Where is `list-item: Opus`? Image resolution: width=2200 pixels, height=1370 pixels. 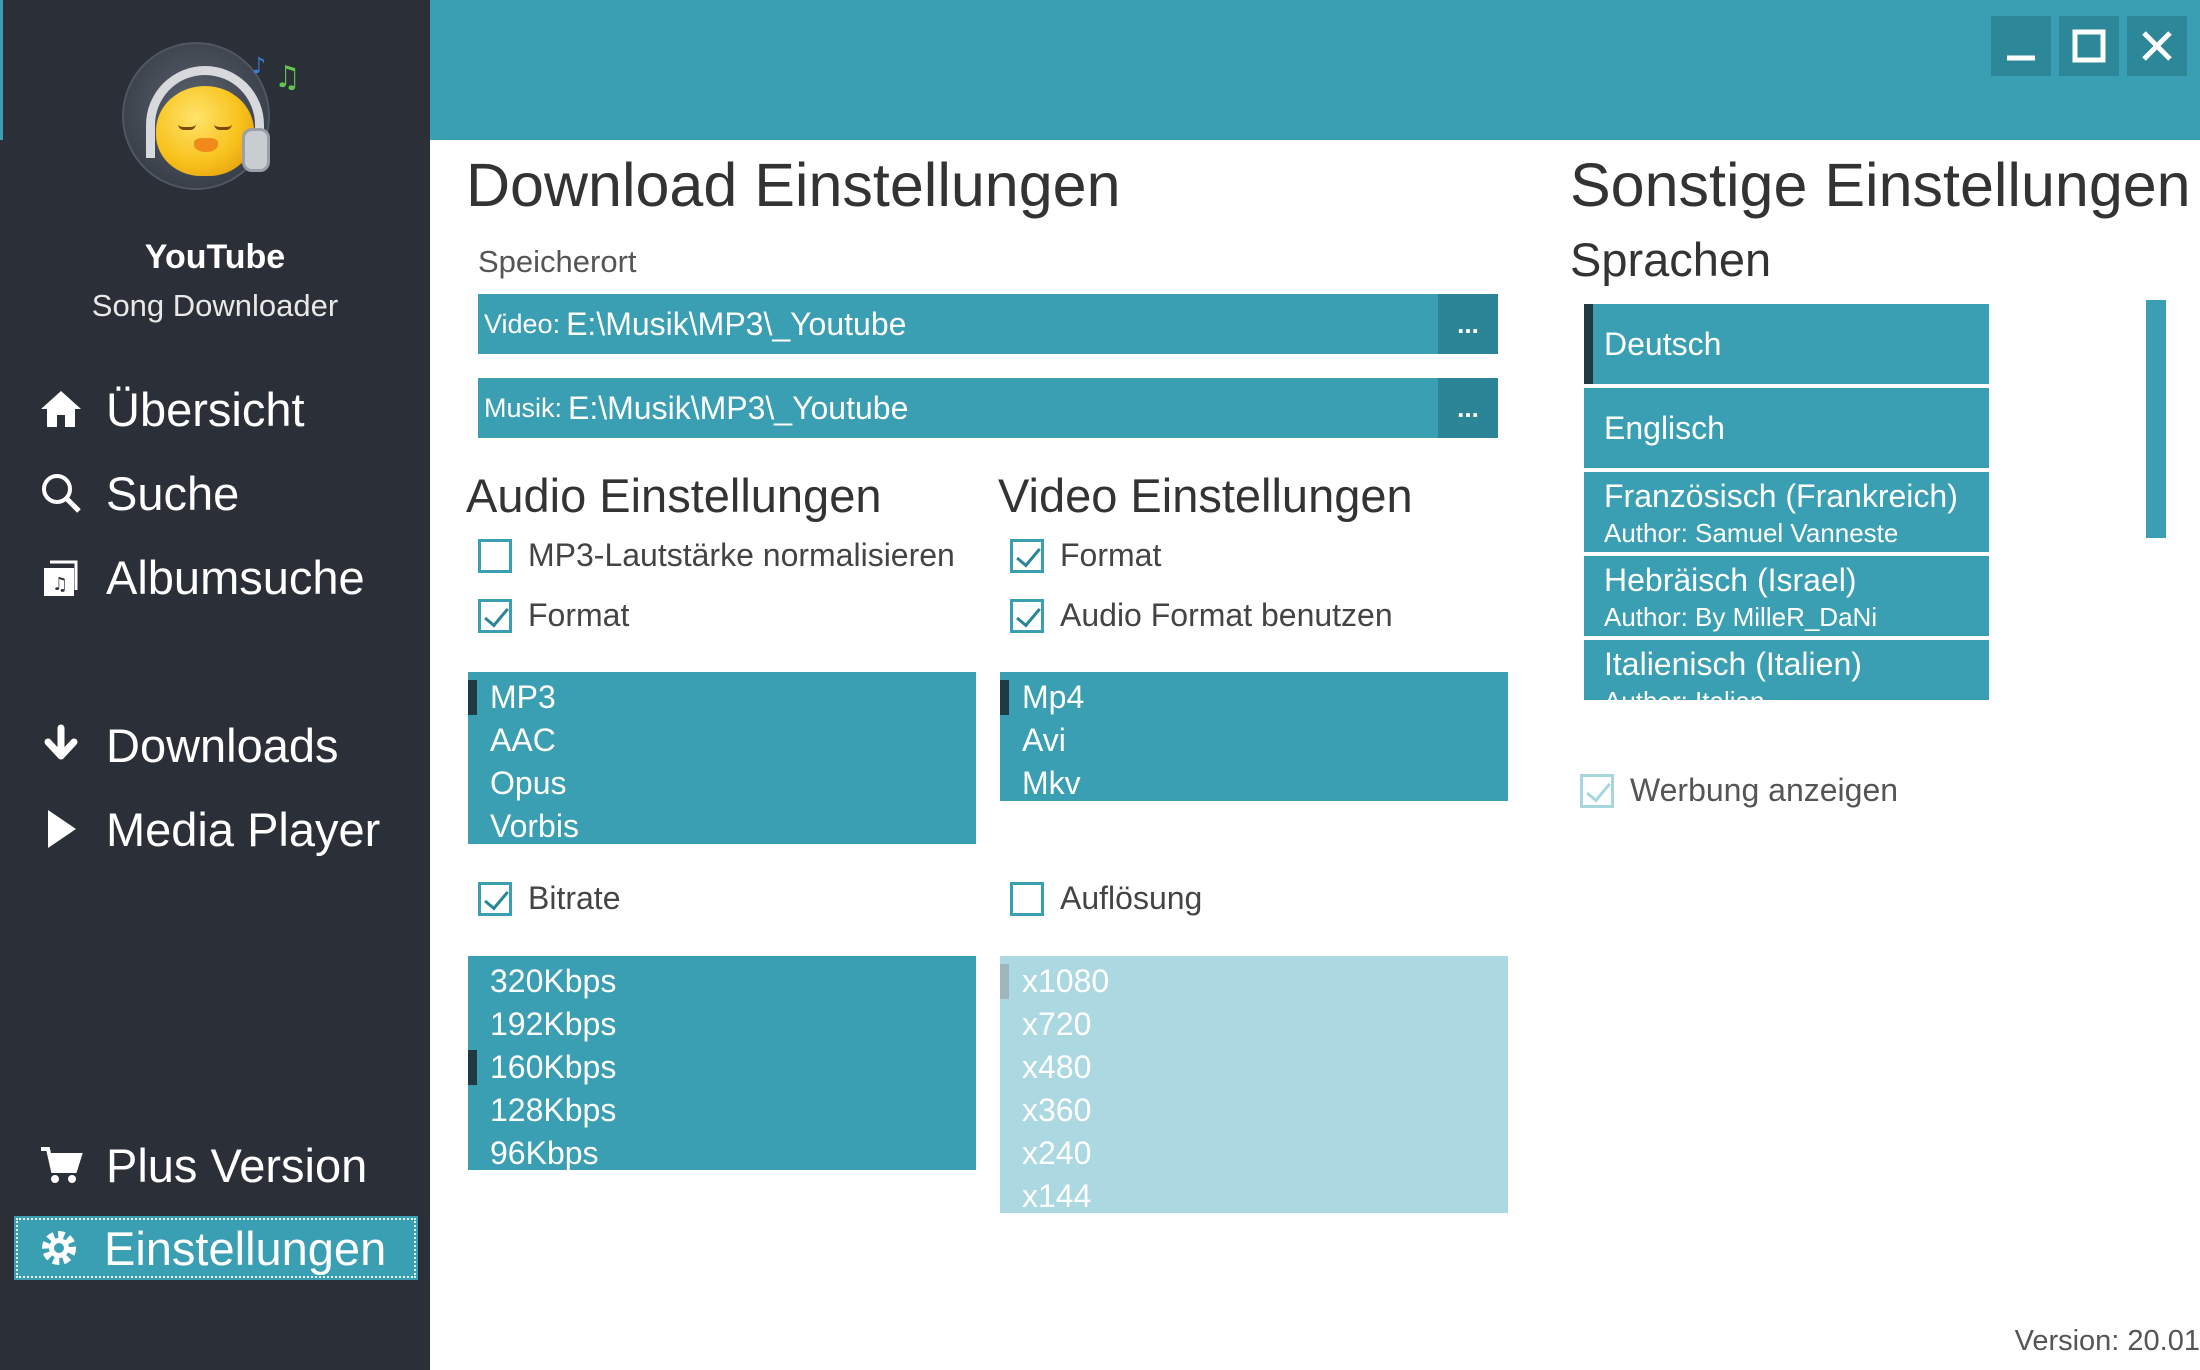 list-item: Opus is located at coordinates (722, 783).